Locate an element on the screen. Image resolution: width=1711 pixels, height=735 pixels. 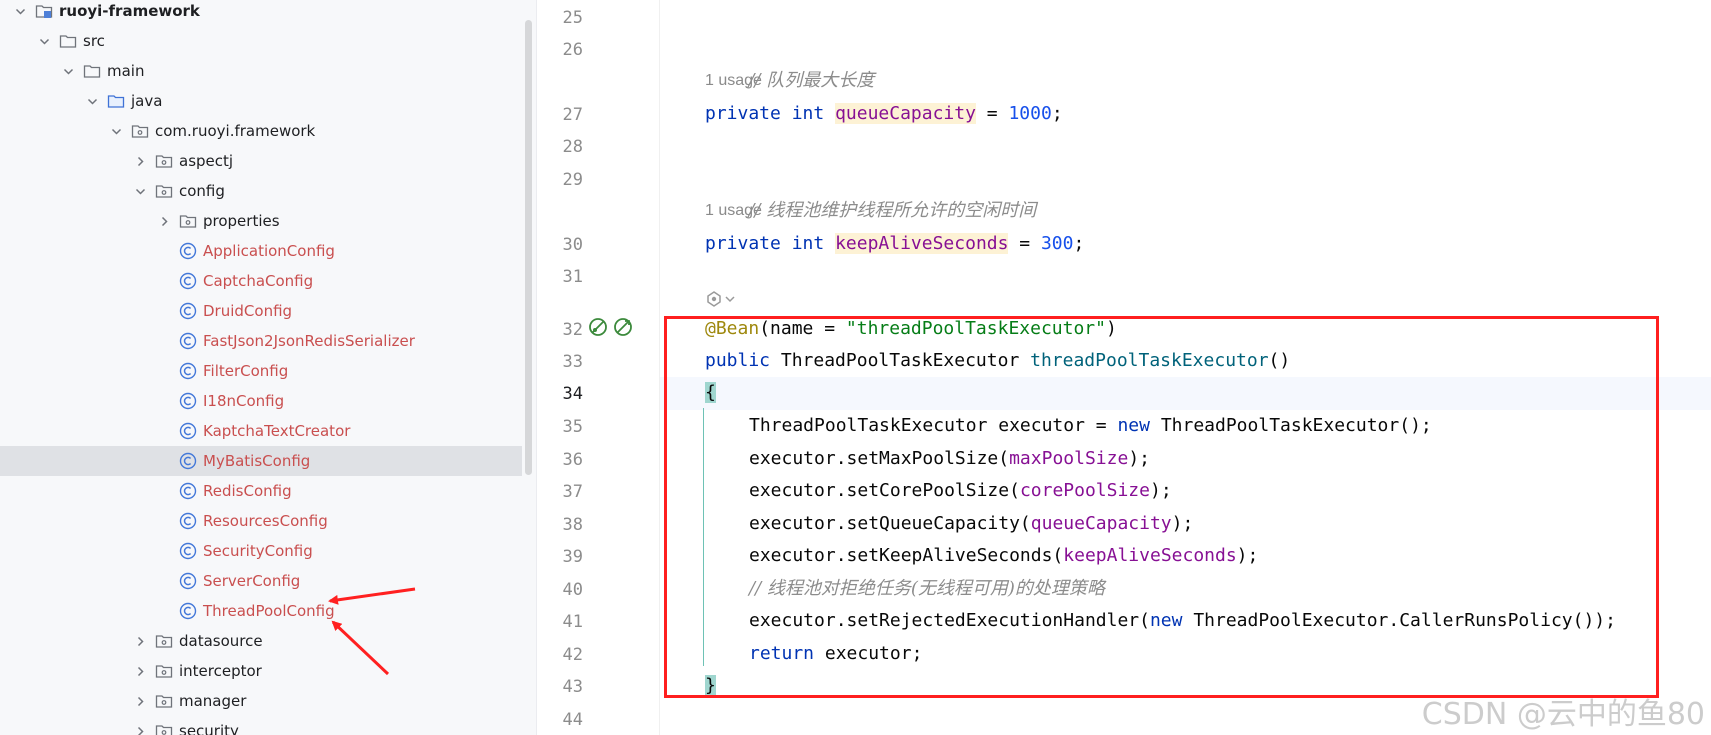
tree-item-captchaconfig: CaptchaConfig is located at coordinates (261, 281).